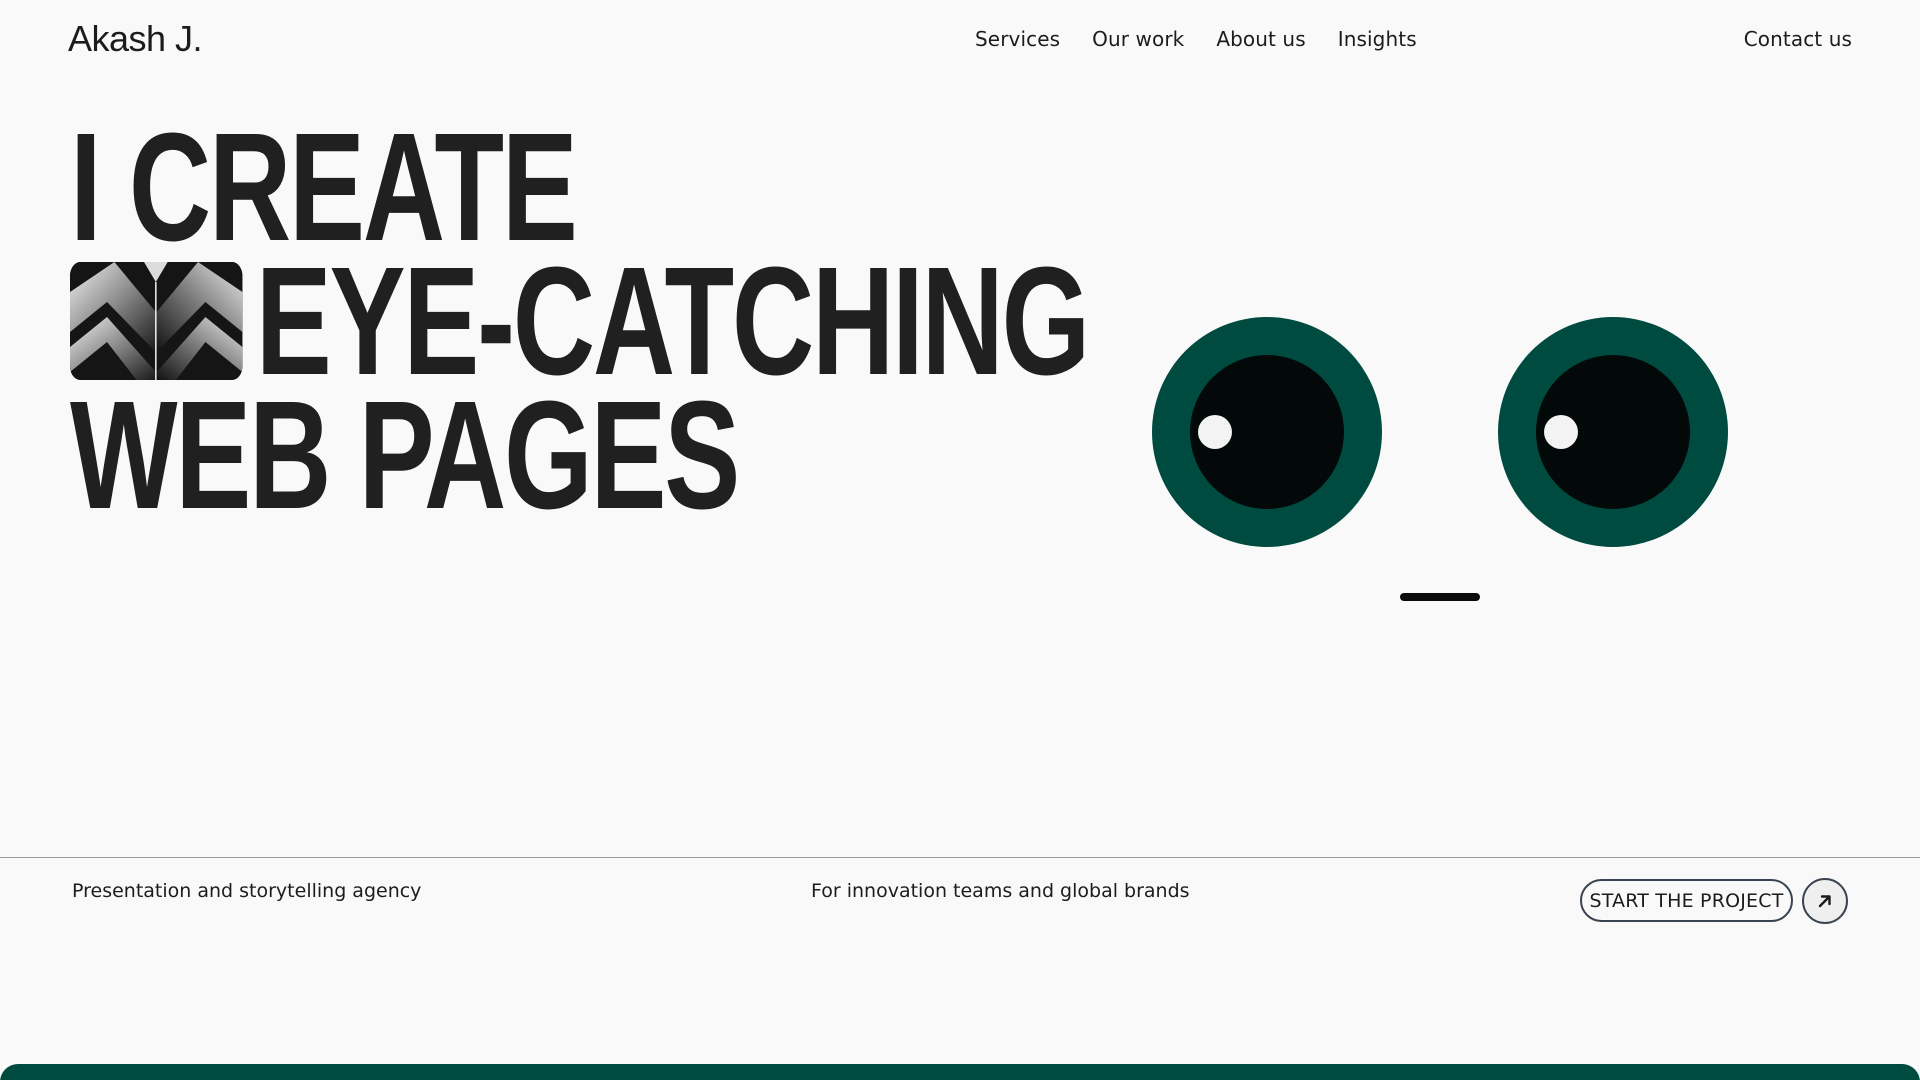 This screenshot has height=1080, width=1920. What do you see at coordinates (1138, 39) in the screenshot?
I see `nav-our-work: Our work` at bounding box center [1138, 39].